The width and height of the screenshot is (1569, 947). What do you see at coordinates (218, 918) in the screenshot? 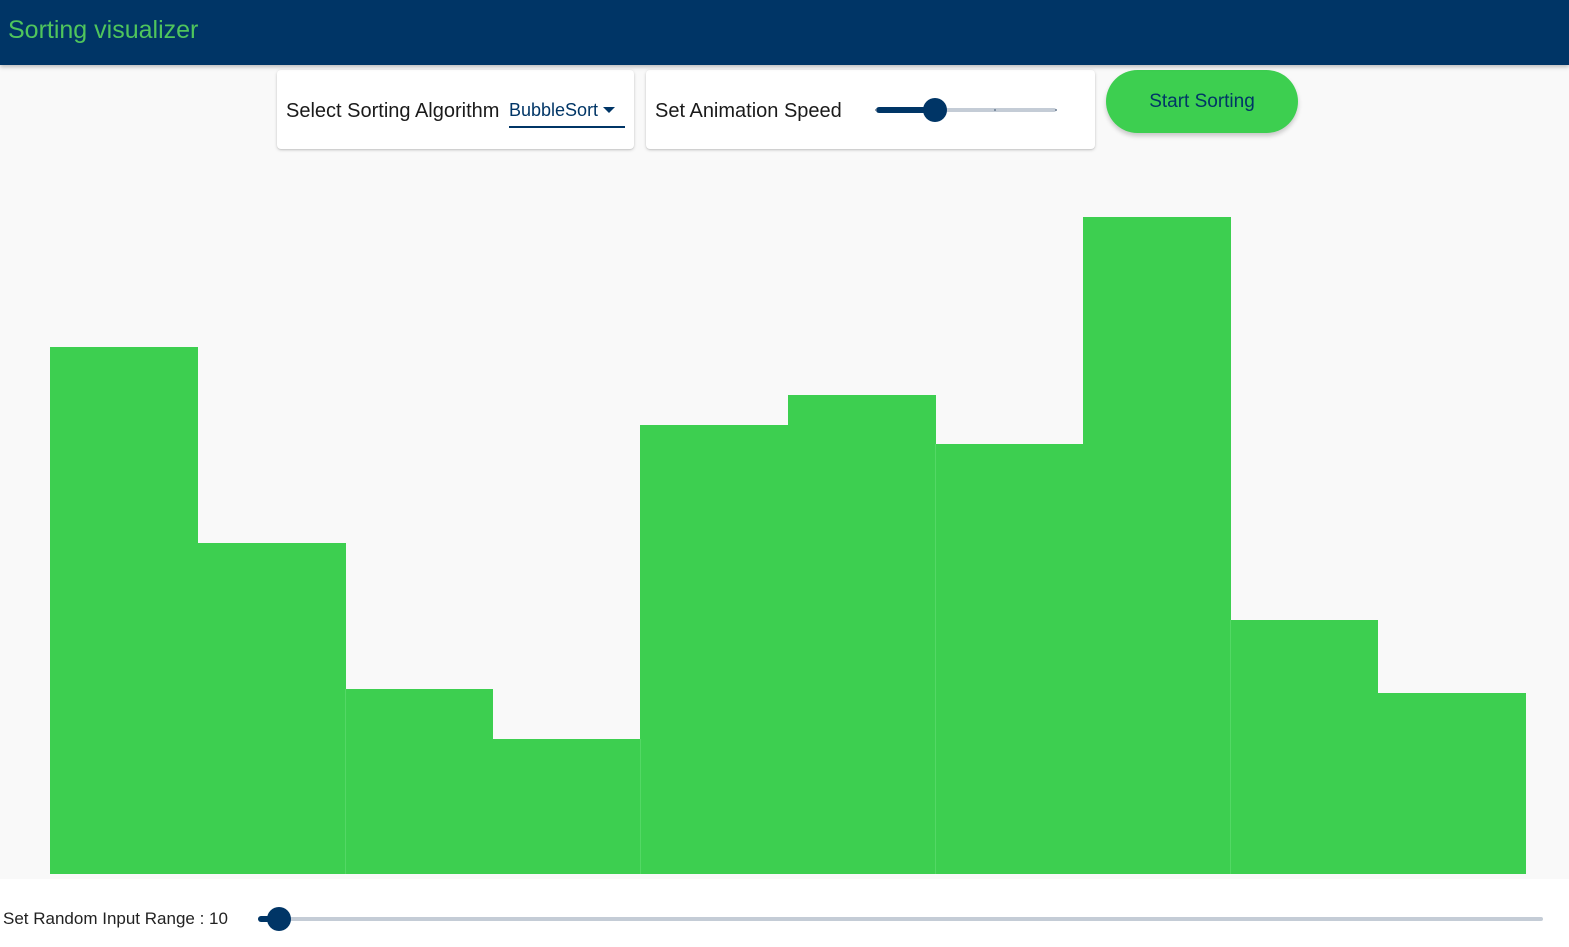
I see `input-range-value: 10` at bounding box center [218, 918].